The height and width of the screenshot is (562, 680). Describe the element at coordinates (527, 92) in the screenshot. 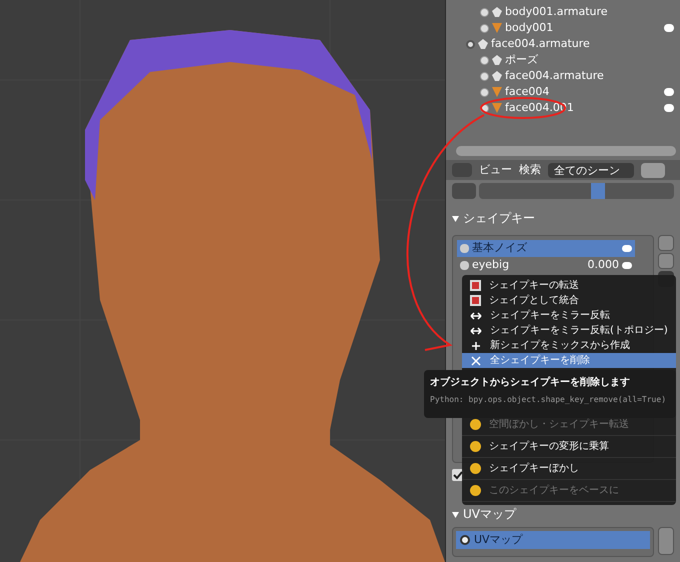

I see `outliner-item-label: face004` at that location.